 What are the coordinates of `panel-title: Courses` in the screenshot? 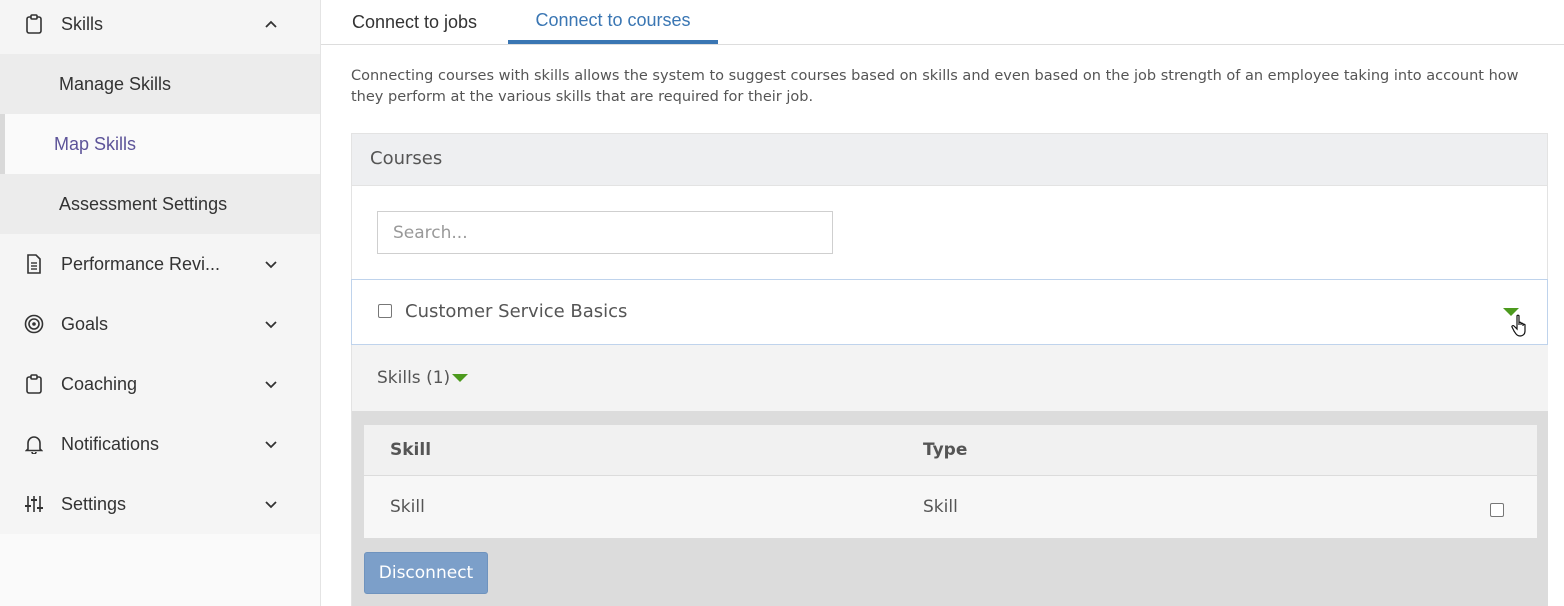 It's located at (406, 158).